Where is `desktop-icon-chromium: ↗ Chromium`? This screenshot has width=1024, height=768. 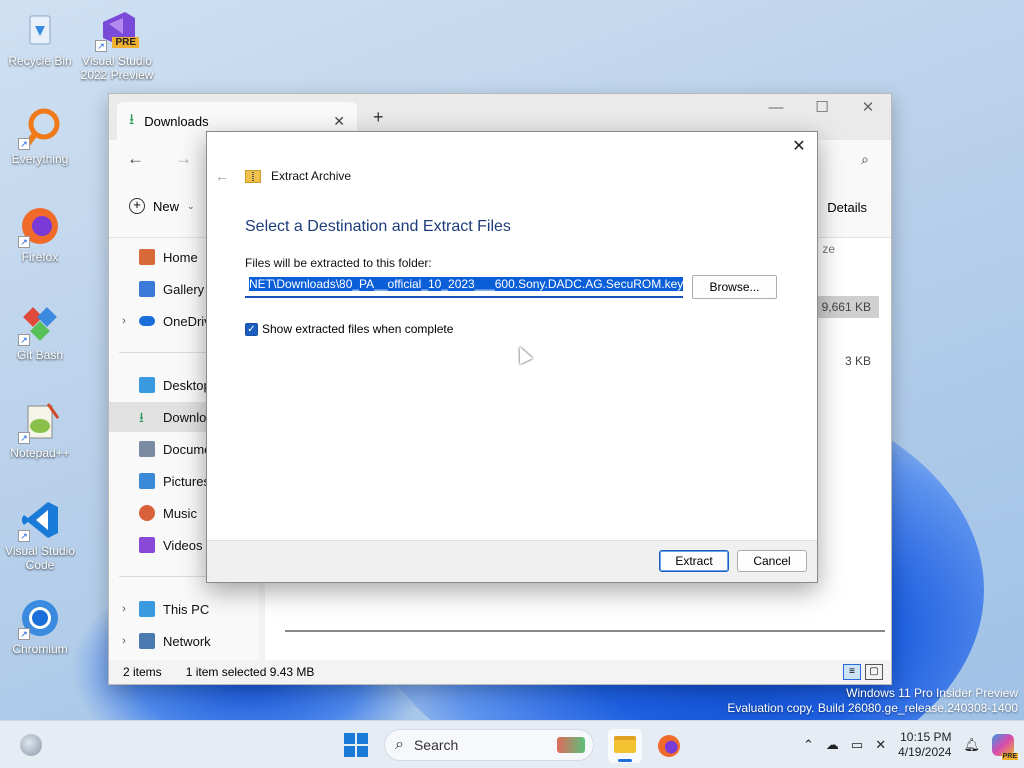 desktop-icon-chromium: ↗ Chromium is located at coordinates (40, 626).